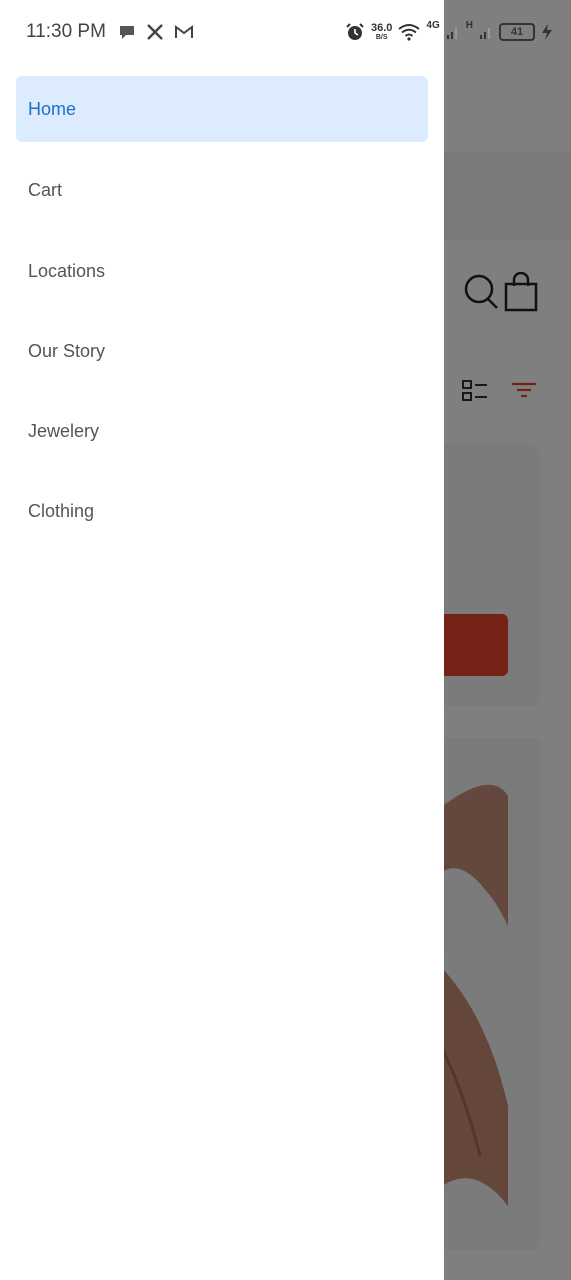  I want to click on chat-bubble-icon, so click(126, 32).